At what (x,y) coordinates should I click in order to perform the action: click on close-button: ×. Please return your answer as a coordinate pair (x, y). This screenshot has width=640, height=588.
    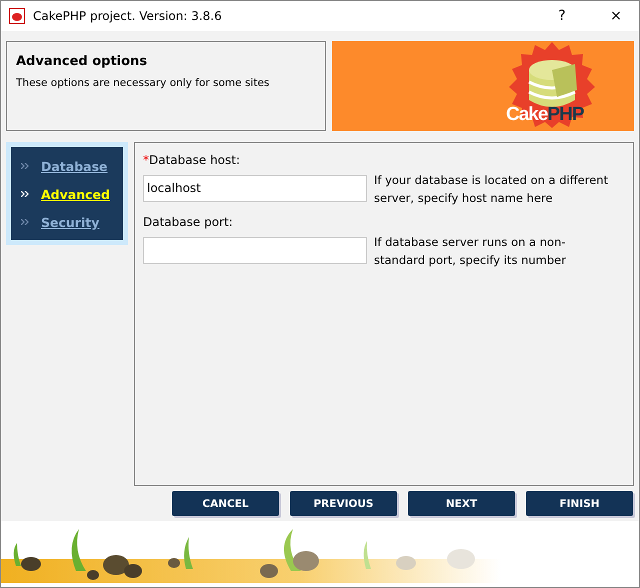
    Looking at the image, I should click on (616, 16).